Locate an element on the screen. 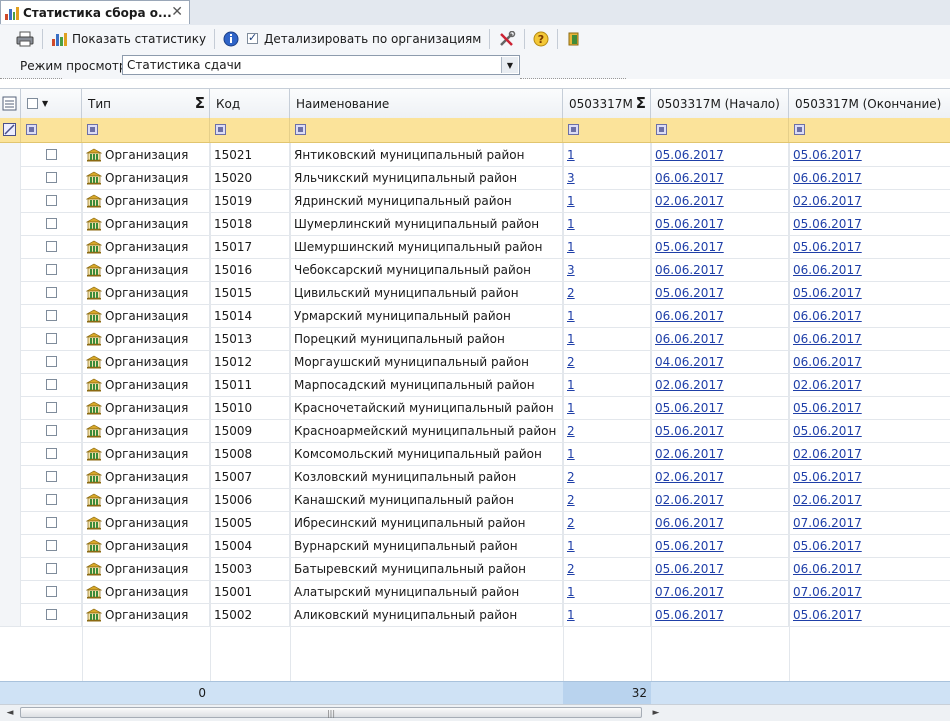 This screenshot has height=721, width=950. start-date-link: 04.06.2017 is located at coordinates (689, 362).